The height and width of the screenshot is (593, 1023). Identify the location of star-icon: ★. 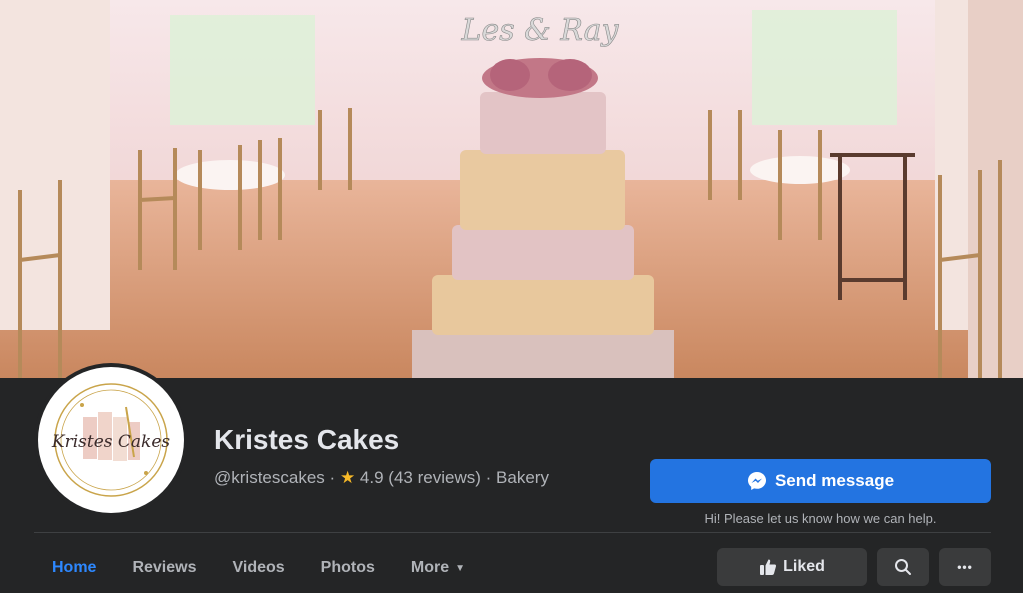
(347, 477).